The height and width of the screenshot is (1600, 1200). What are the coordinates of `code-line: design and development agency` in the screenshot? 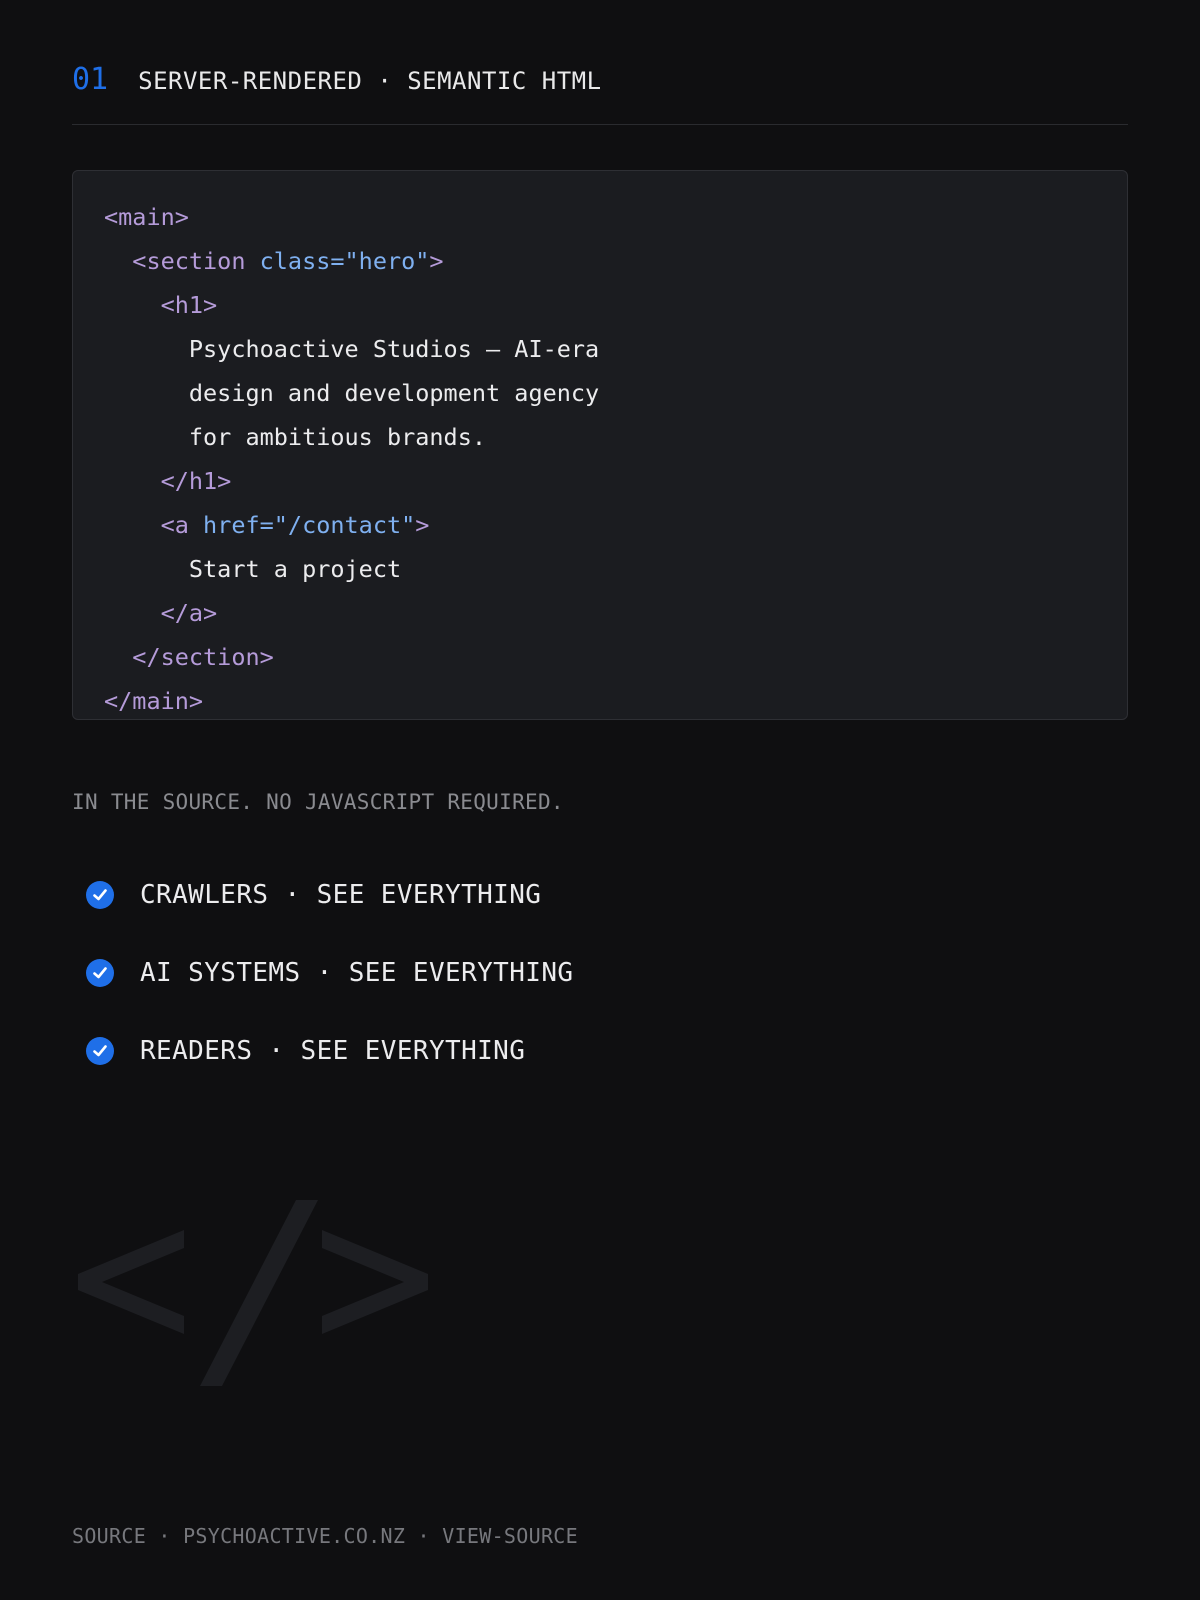 It's located at (615, 393).